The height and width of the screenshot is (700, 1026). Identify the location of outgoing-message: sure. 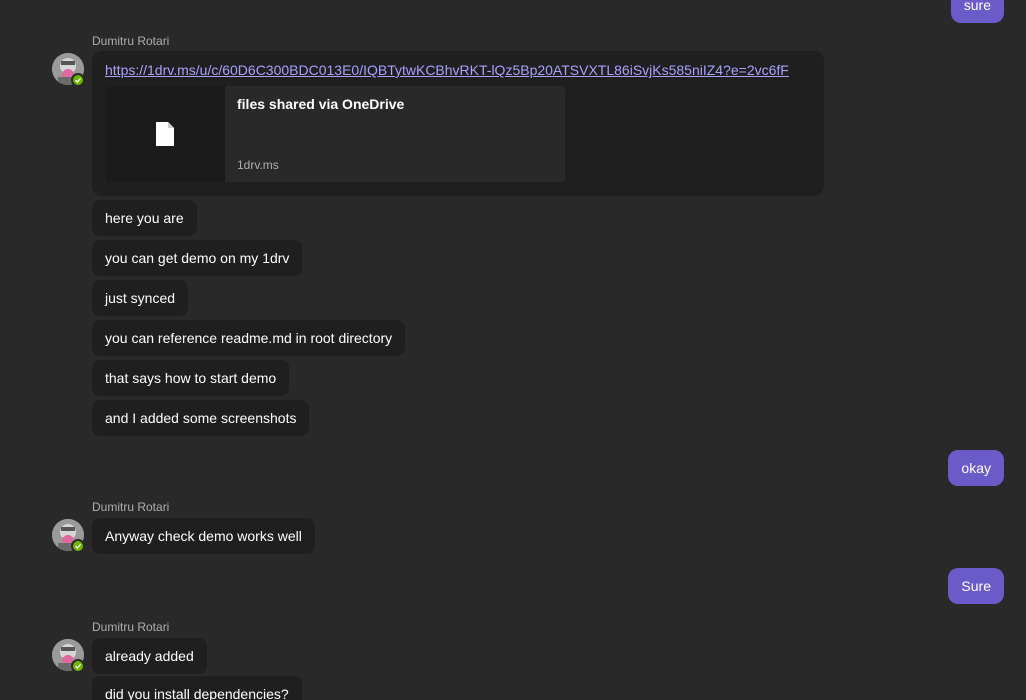
(977, 11).